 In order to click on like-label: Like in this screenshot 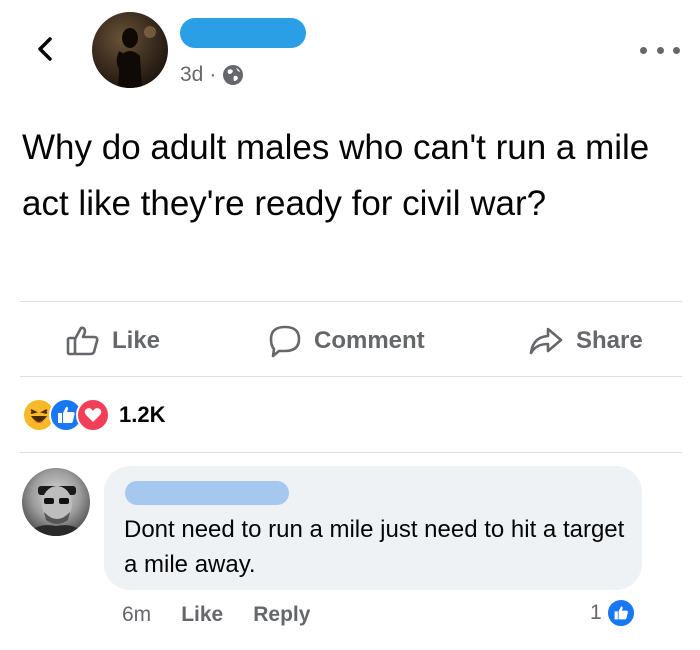, I will do `click(136, 340)`.